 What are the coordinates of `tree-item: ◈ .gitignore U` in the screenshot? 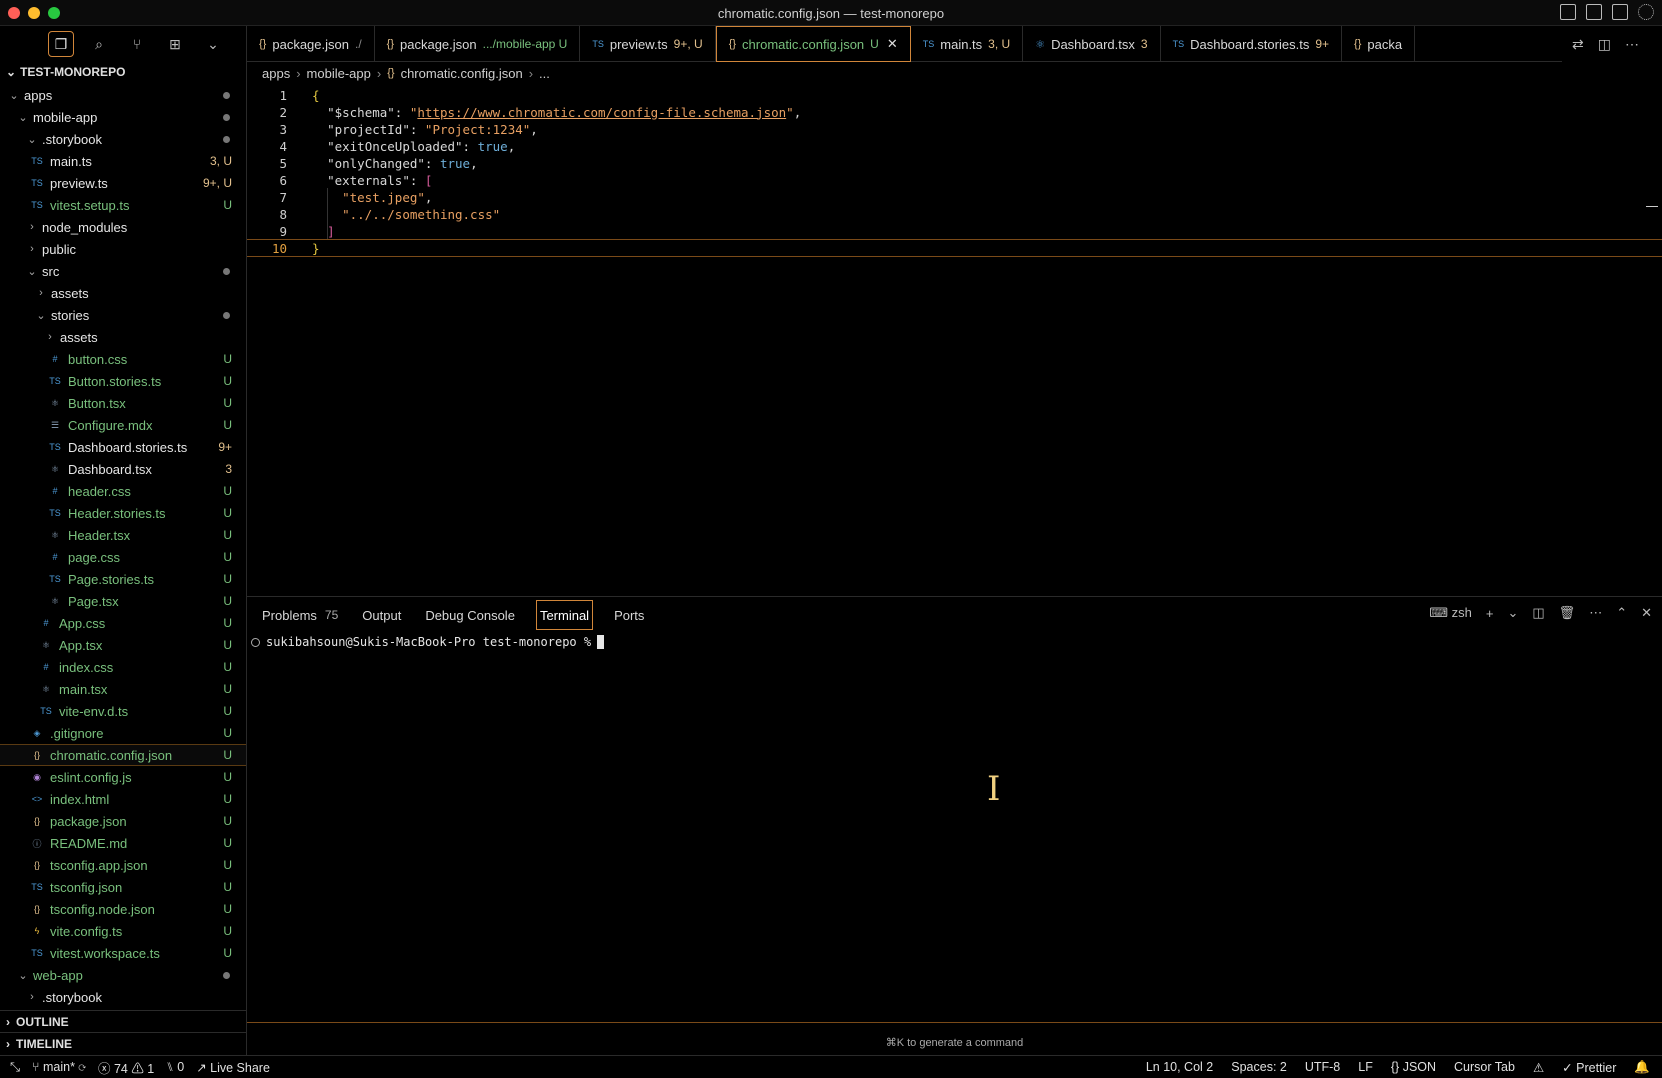 It's located at (123, 733).